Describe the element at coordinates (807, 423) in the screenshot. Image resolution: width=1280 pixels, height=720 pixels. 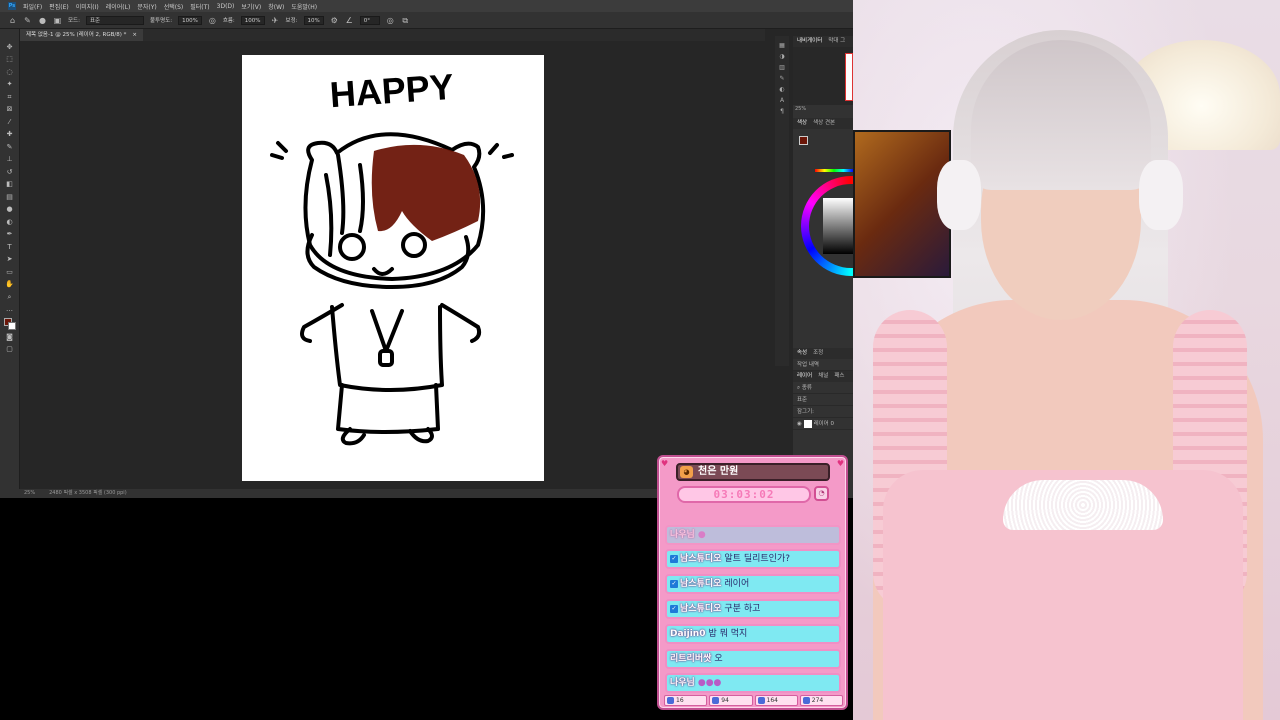
I see `layer-thumbnail` at that location.